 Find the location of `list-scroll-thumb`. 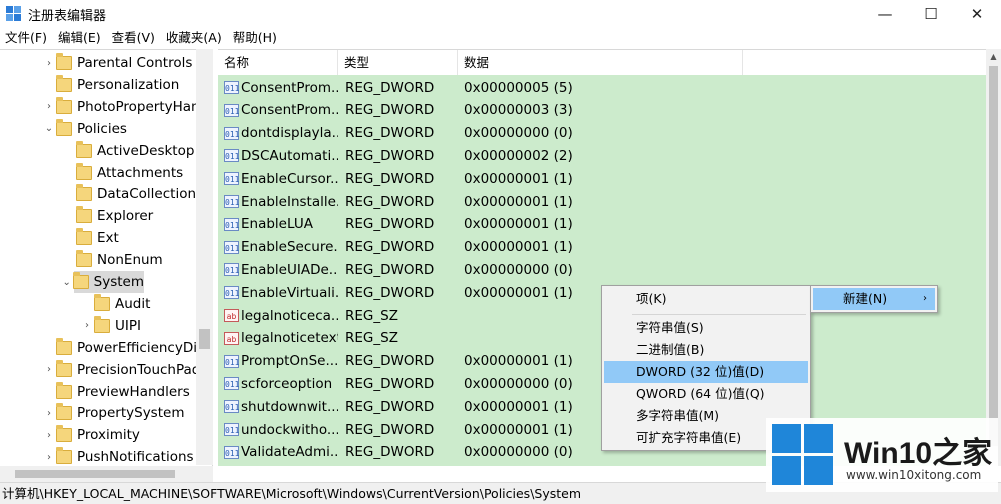

list-scroll-thumb is located at coordinates (993, 256).